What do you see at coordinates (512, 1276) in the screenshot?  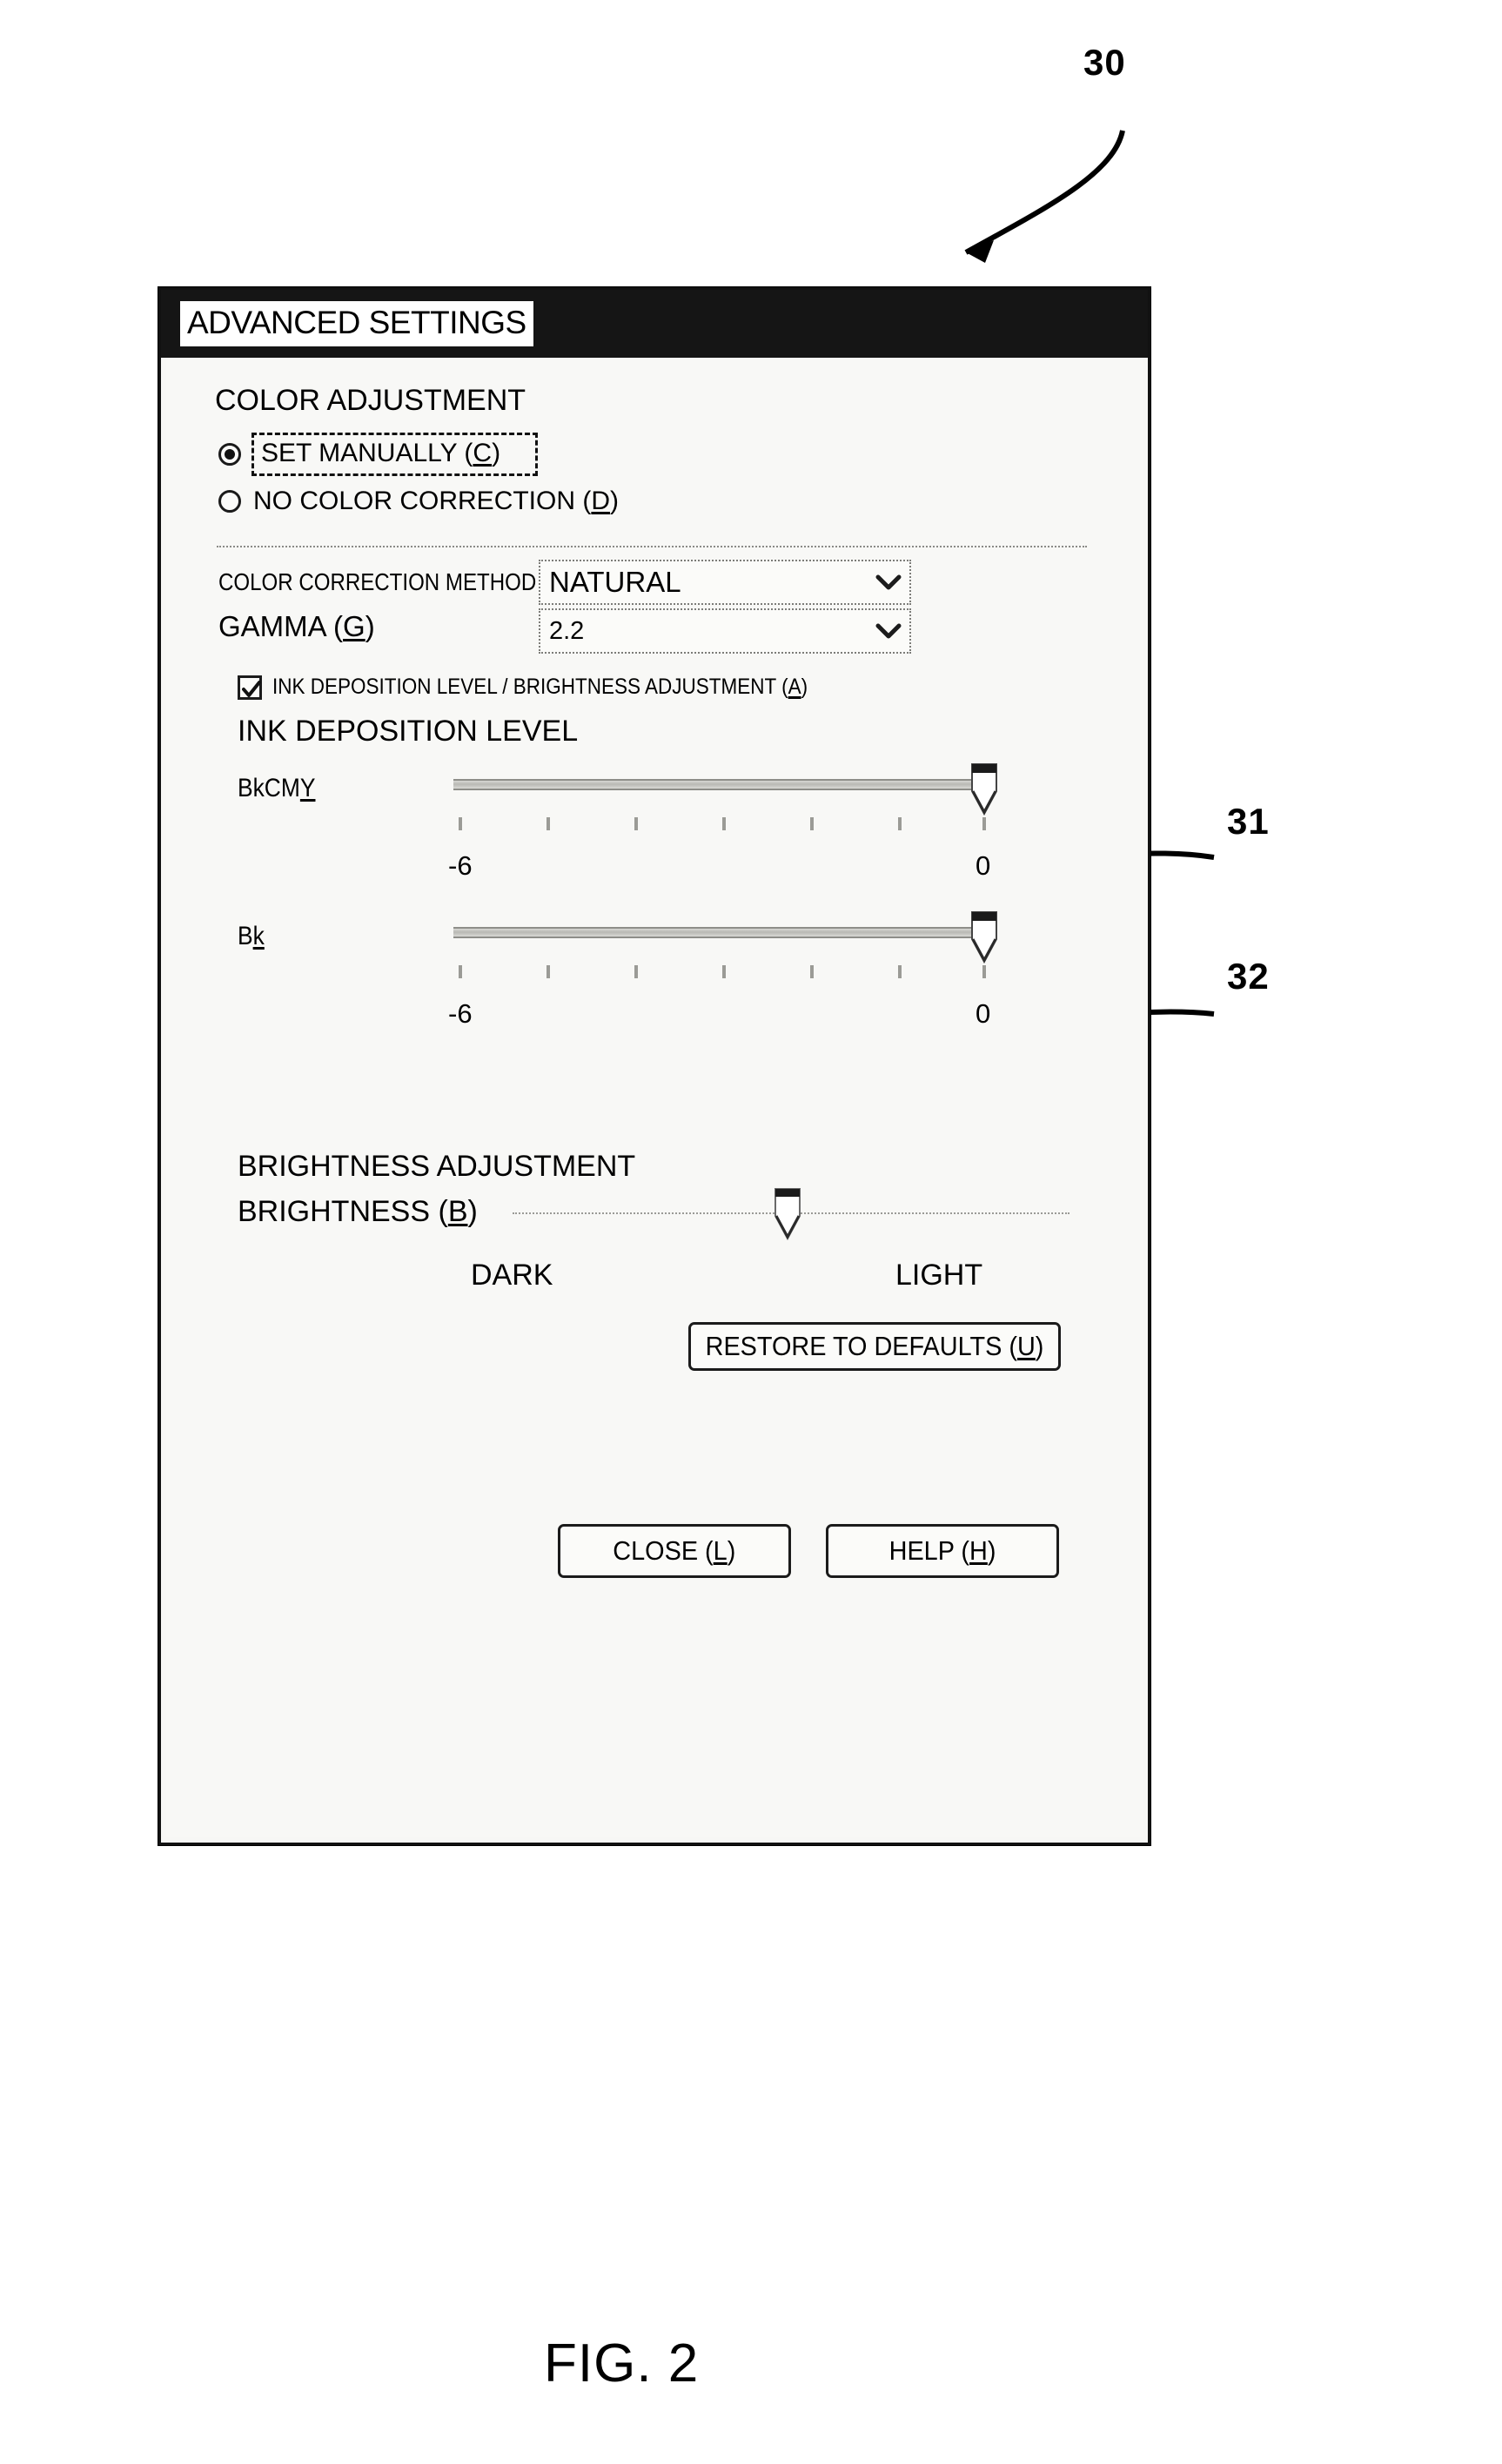 I see `brightness-min-label: DARK` at bounding box center [512, 1276].